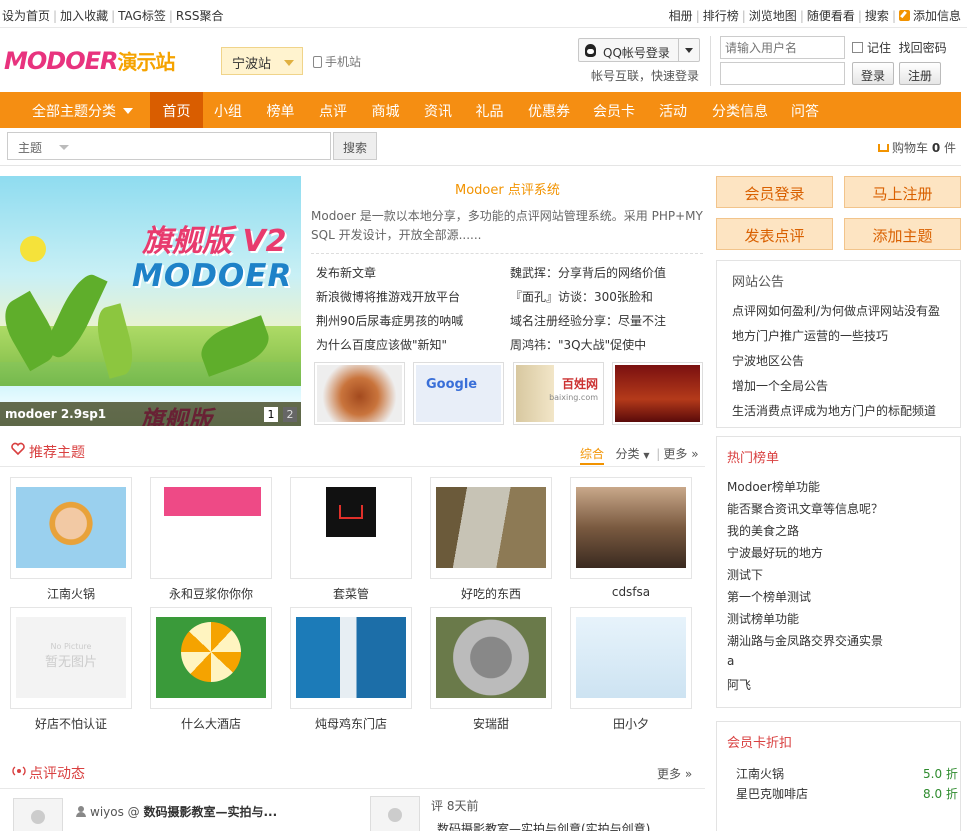 The image size is (967, 831). What do you see at coordinates (763, 618) in the screenshot?
I see `hot-list-item: 测试榜单功能` at bounding box center [763, 618].